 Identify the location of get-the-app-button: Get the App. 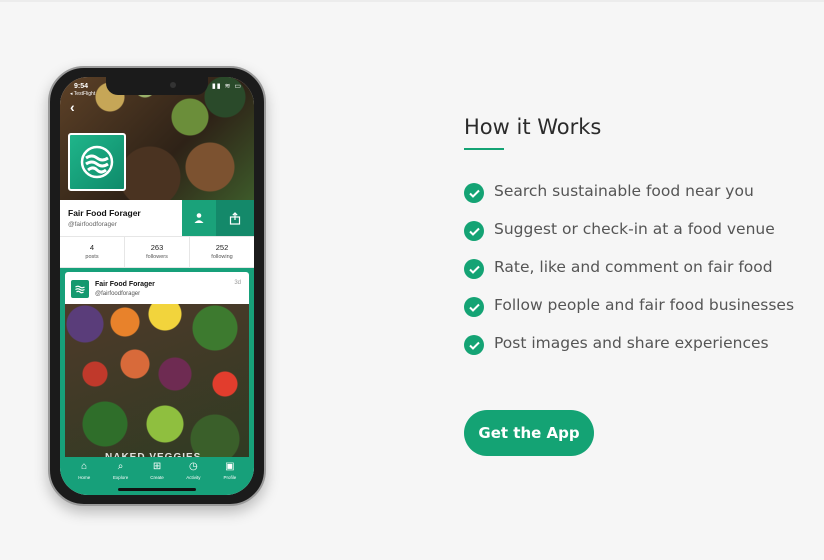
(529, 433).